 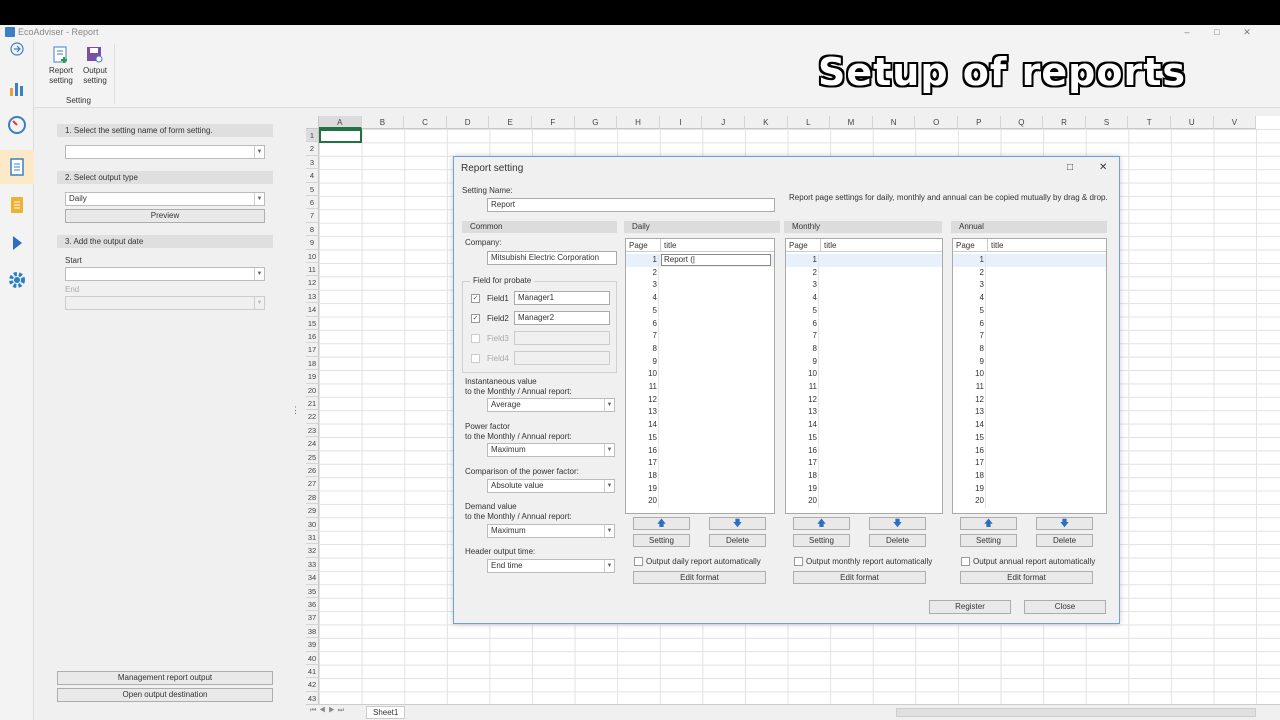 What do you see at coordinates (864, 336) in the screenshot?
I see `table-row: 7` at bounding box center [864, 336].